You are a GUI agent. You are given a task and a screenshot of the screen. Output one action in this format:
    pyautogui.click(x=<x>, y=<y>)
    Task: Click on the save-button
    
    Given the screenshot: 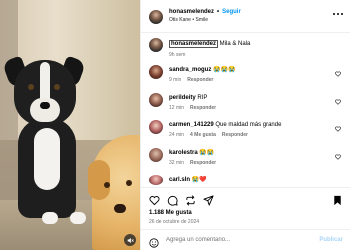 What is the action you would take?
    pyautogui.click(x=337, y=199)
    